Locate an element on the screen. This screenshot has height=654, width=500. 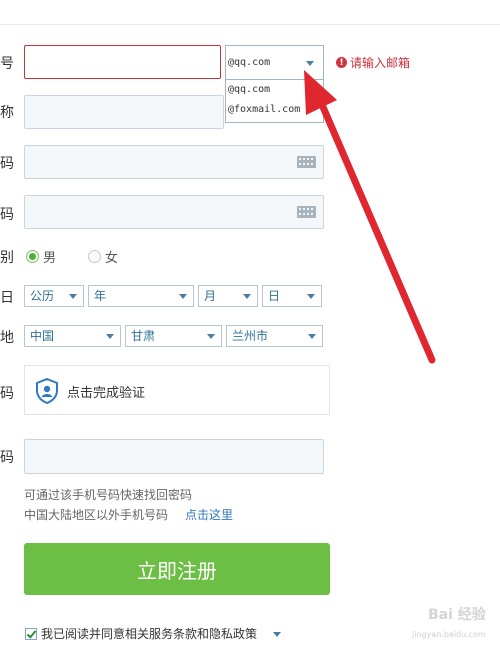
gender-label: 别 is located at coordinates (7, 258).